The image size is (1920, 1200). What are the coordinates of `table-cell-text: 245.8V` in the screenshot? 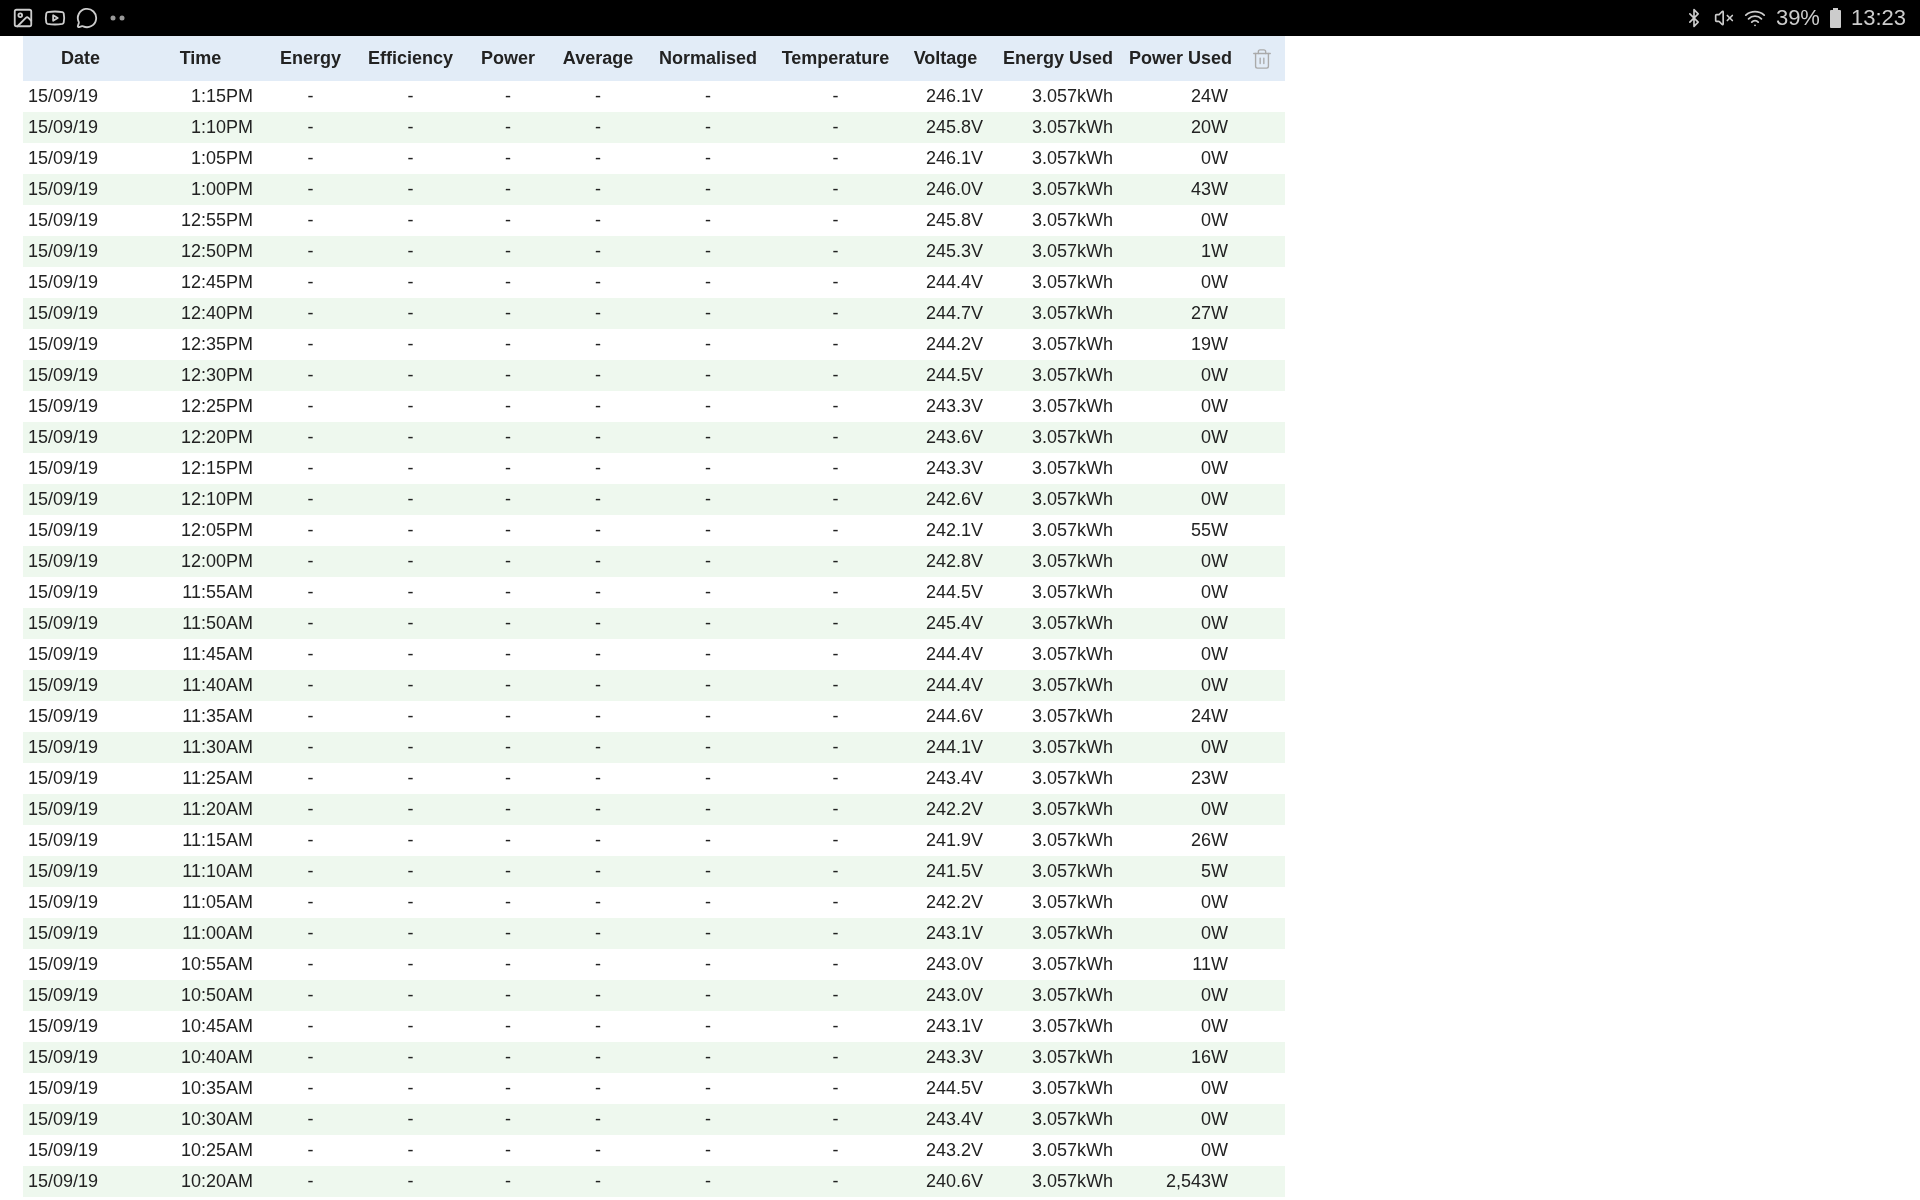 It's located at (954, 127).